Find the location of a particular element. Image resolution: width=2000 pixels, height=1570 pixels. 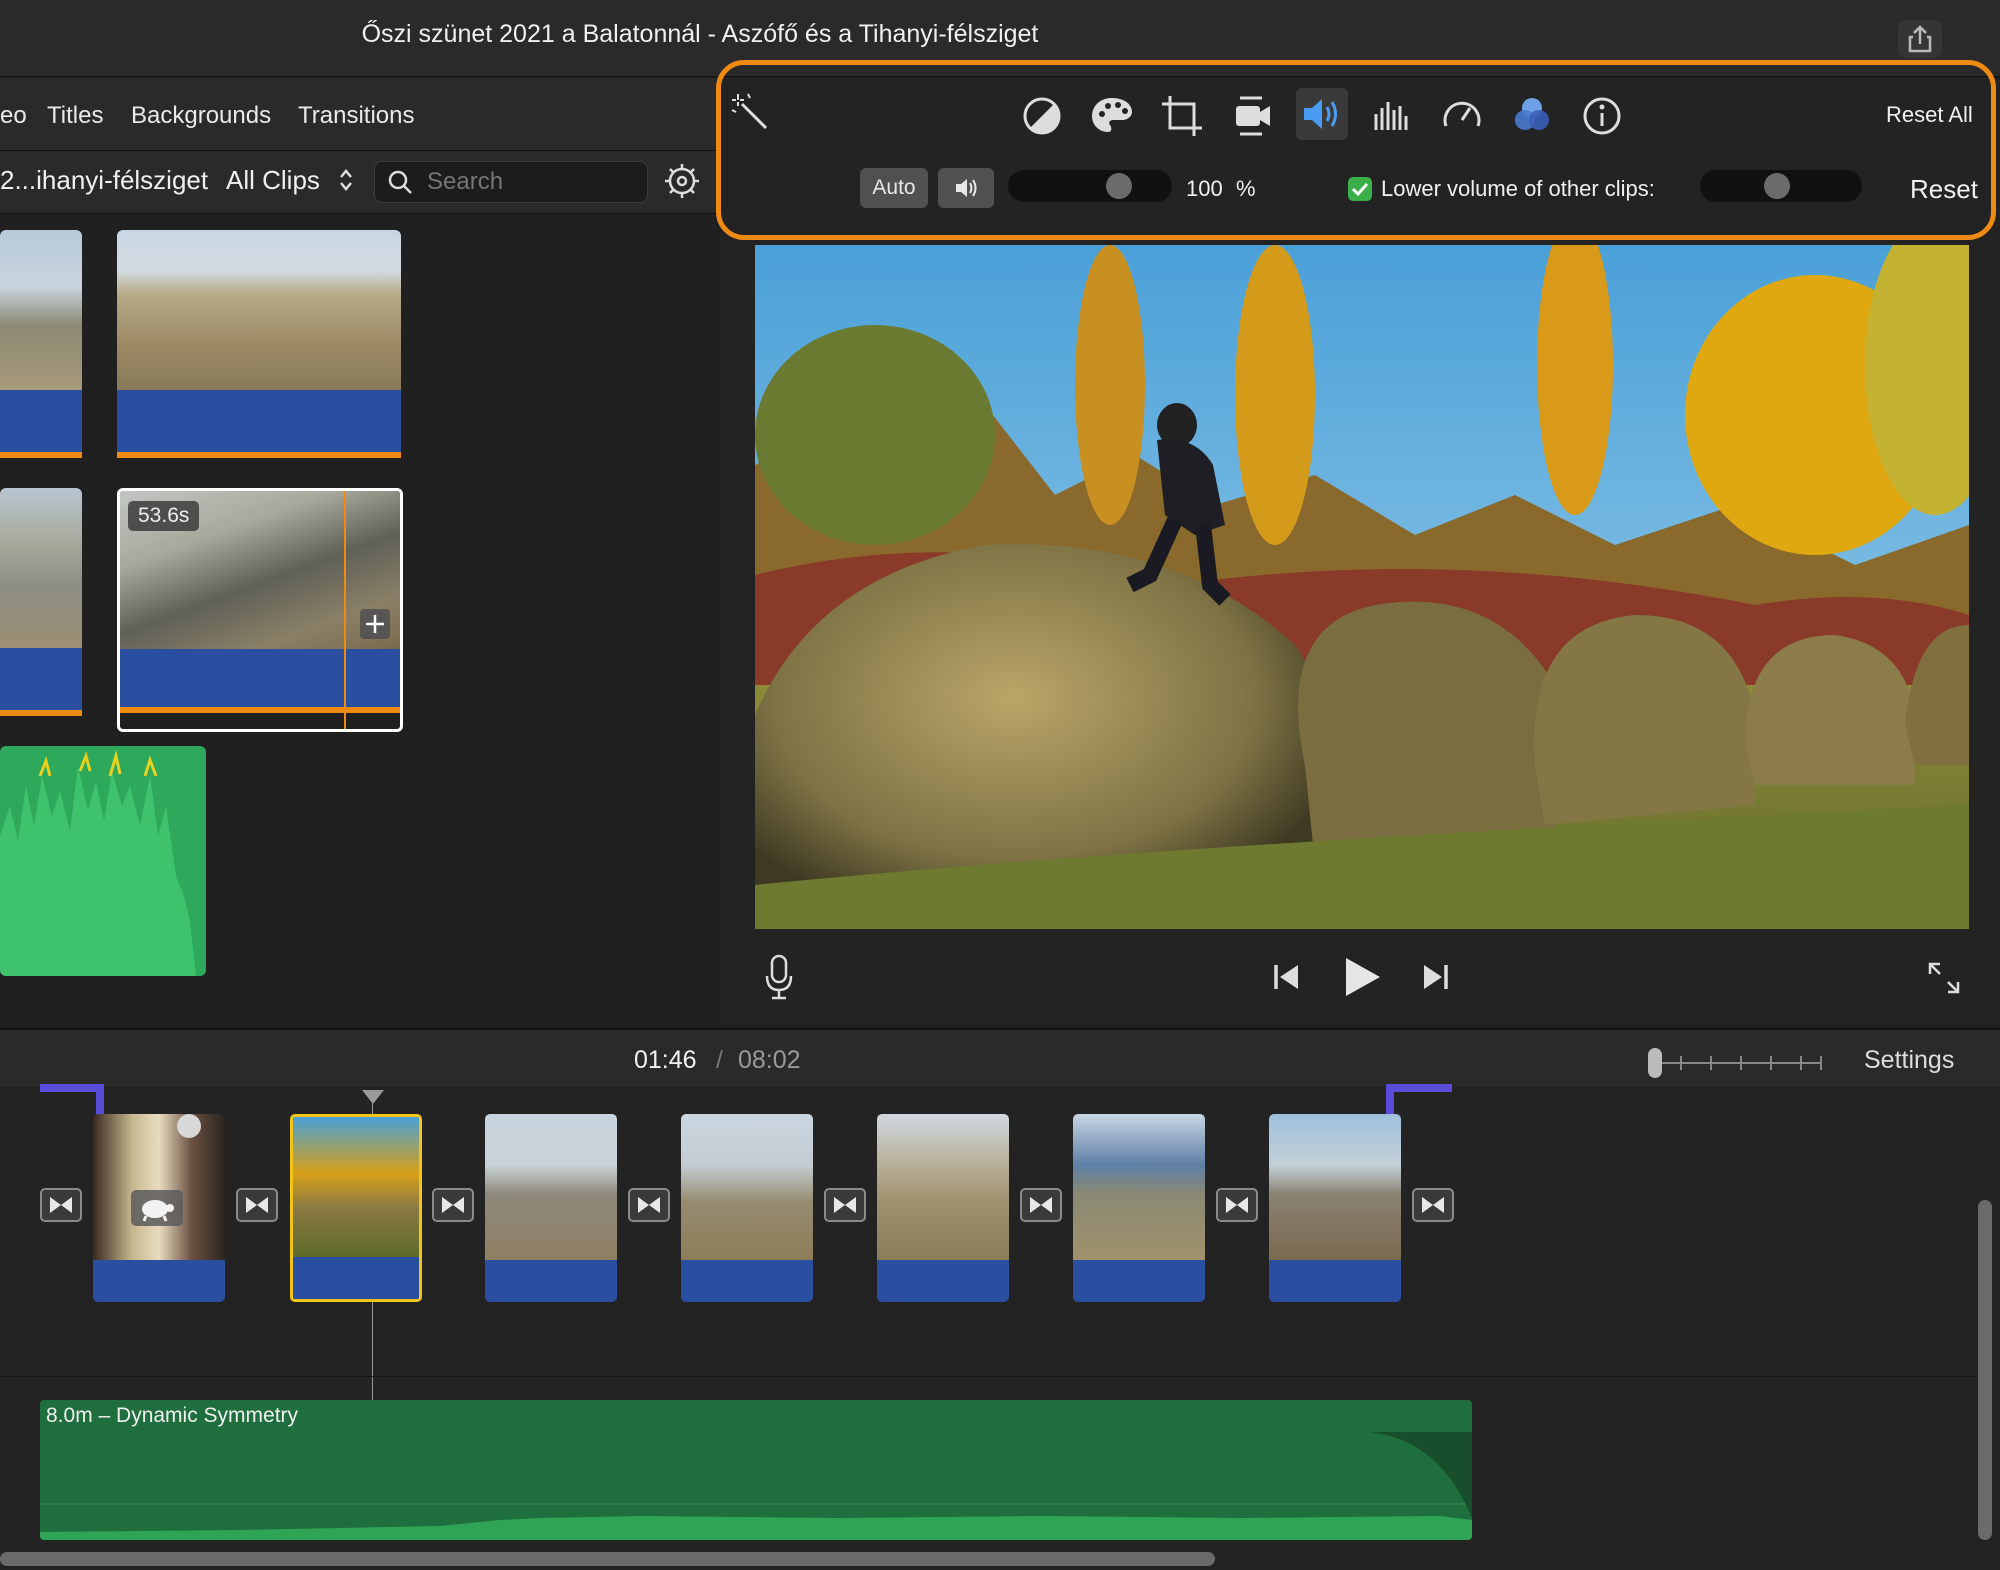

volume-slider-knob is located at coordinates (1119, 186).